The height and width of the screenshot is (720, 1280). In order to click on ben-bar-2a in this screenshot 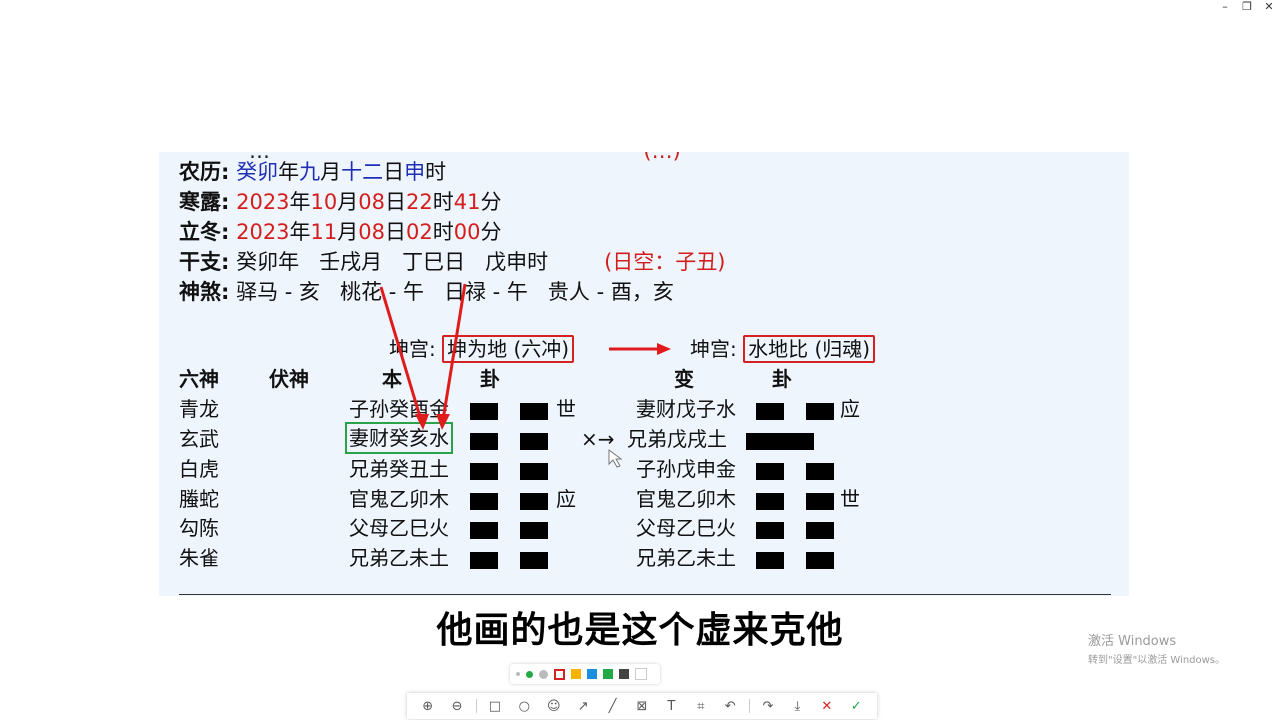, I will do `click(484, 530)`.